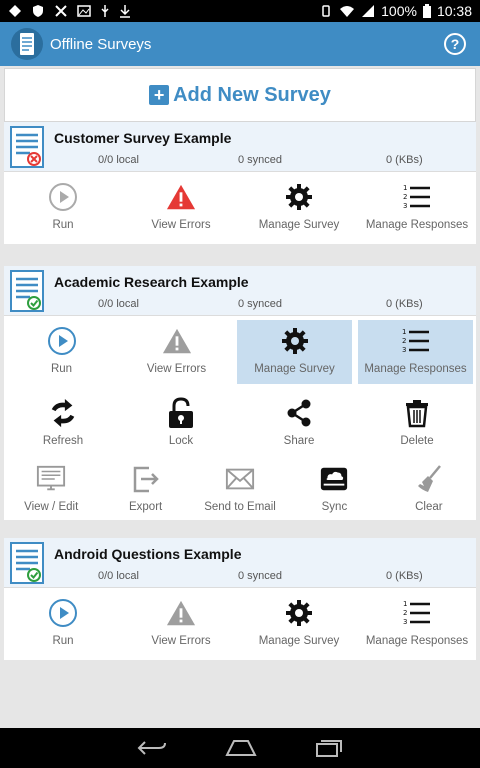  Describe the element at coordinates (294, 341) in the screenshot. I see `gear-icon` at that location.